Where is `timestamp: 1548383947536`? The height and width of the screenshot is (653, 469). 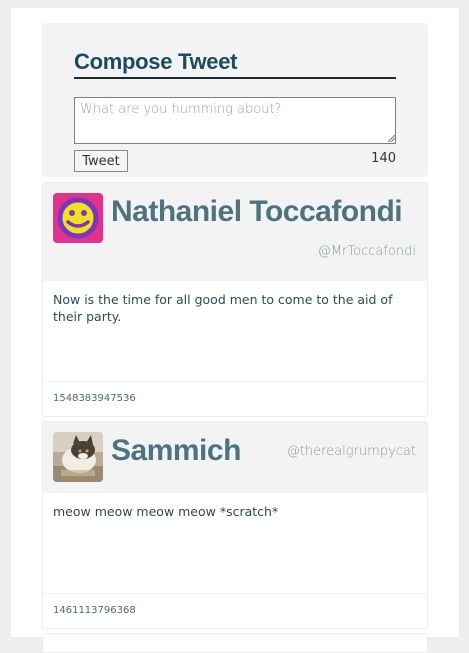 timestamp: 1548383947536 is located at coordinates (94, 398).